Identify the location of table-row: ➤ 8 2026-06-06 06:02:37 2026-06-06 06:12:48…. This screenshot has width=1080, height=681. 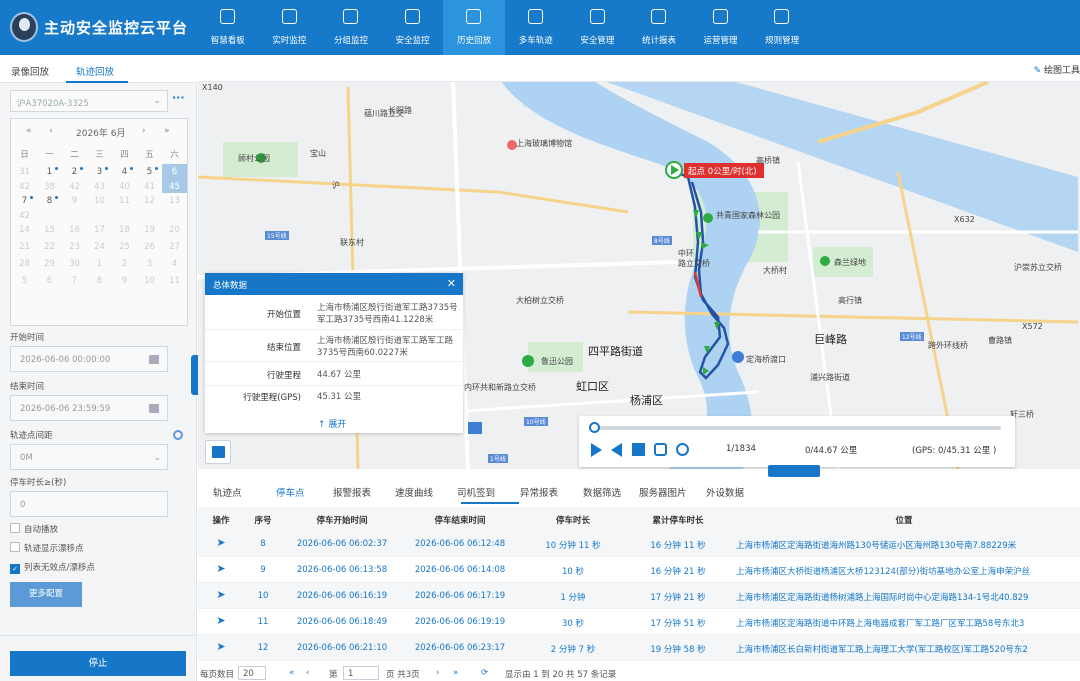
(639, 544).